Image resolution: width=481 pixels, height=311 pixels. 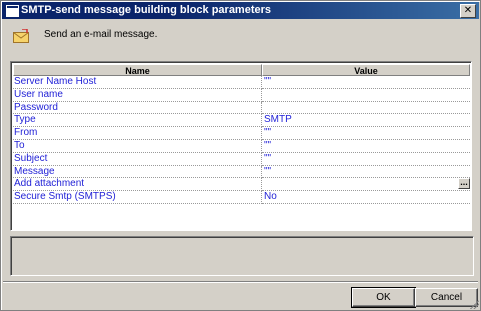 I want to click on help-panel, so click(x=242, y=256).